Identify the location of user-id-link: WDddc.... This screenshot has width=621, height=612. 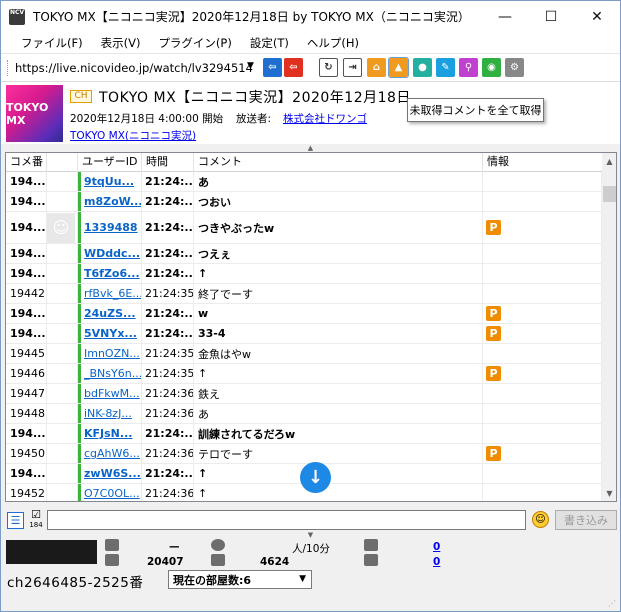
(110, 253).